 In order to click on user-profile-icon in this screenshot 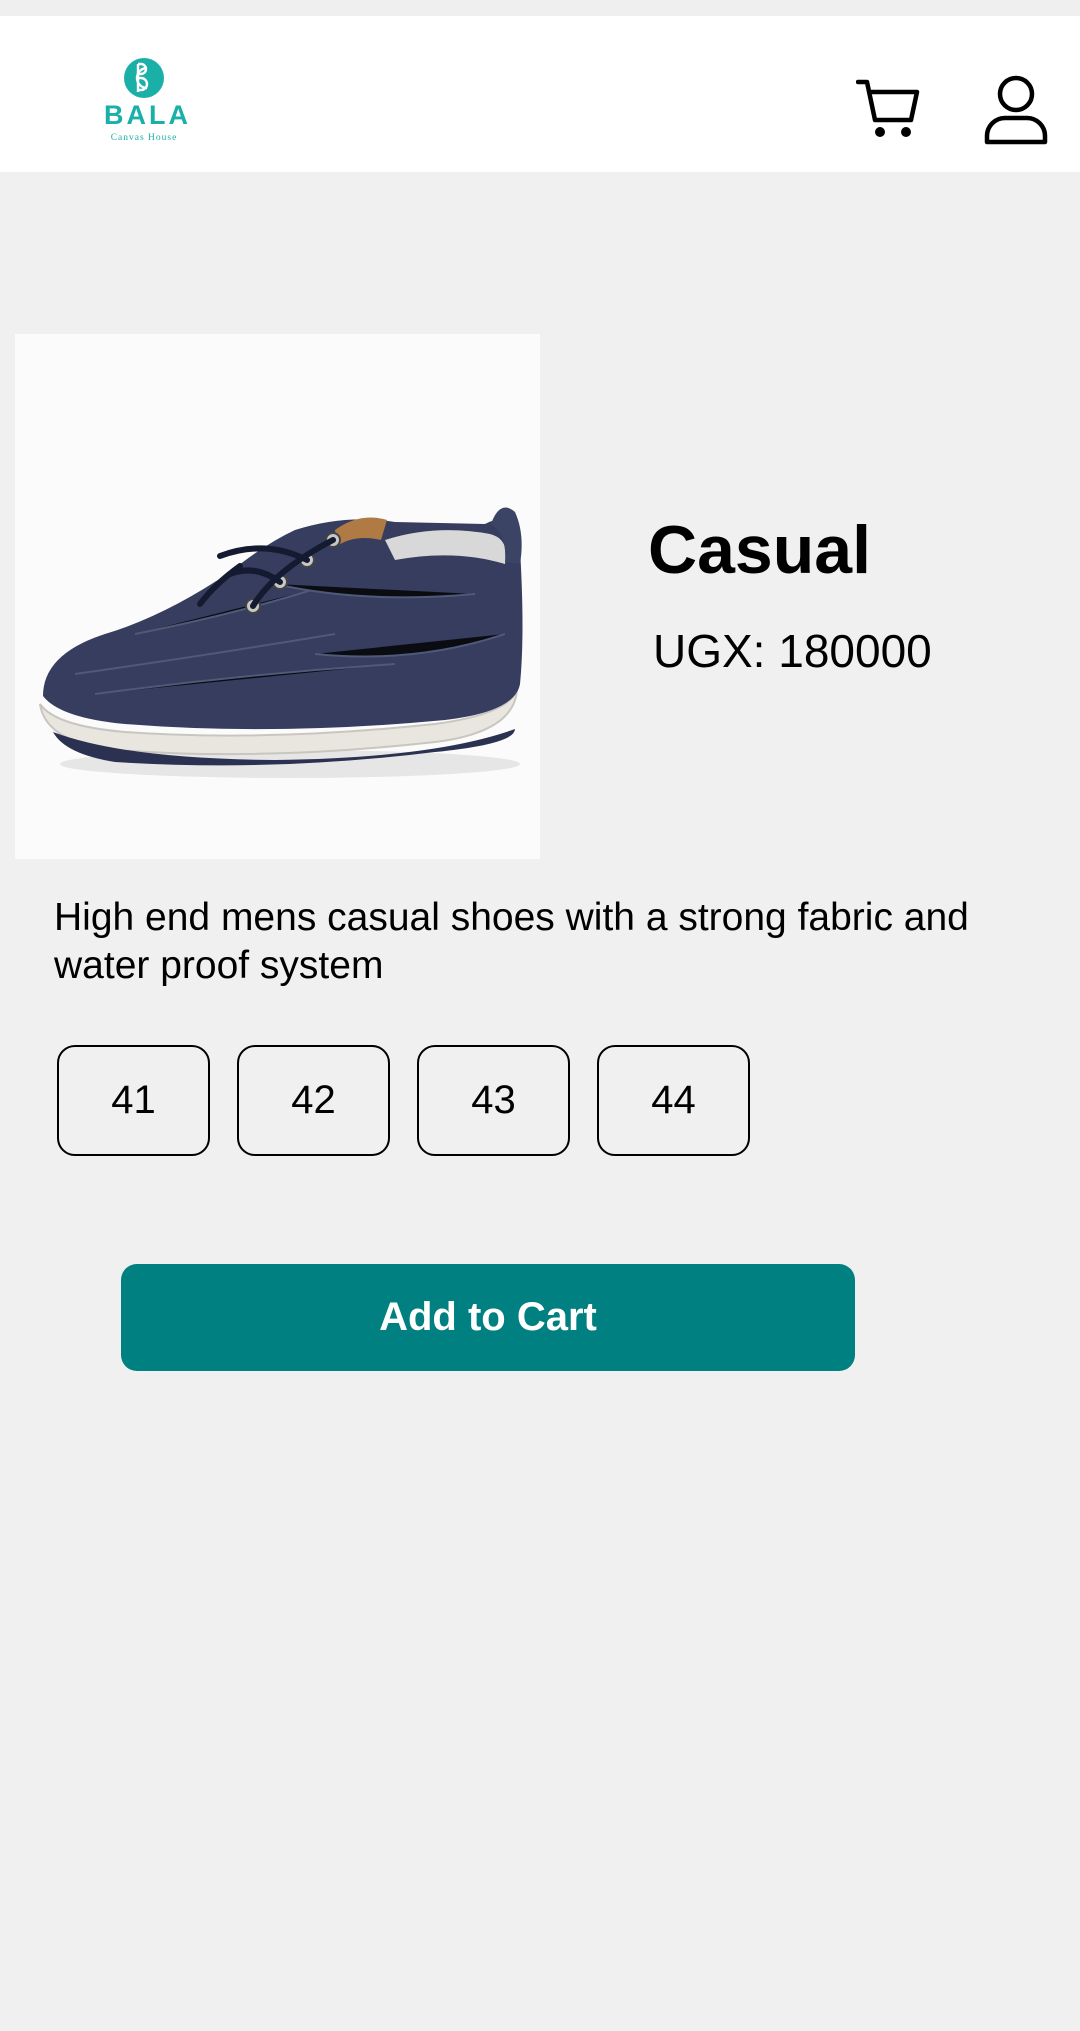, I will do `click(1016, 110)`.